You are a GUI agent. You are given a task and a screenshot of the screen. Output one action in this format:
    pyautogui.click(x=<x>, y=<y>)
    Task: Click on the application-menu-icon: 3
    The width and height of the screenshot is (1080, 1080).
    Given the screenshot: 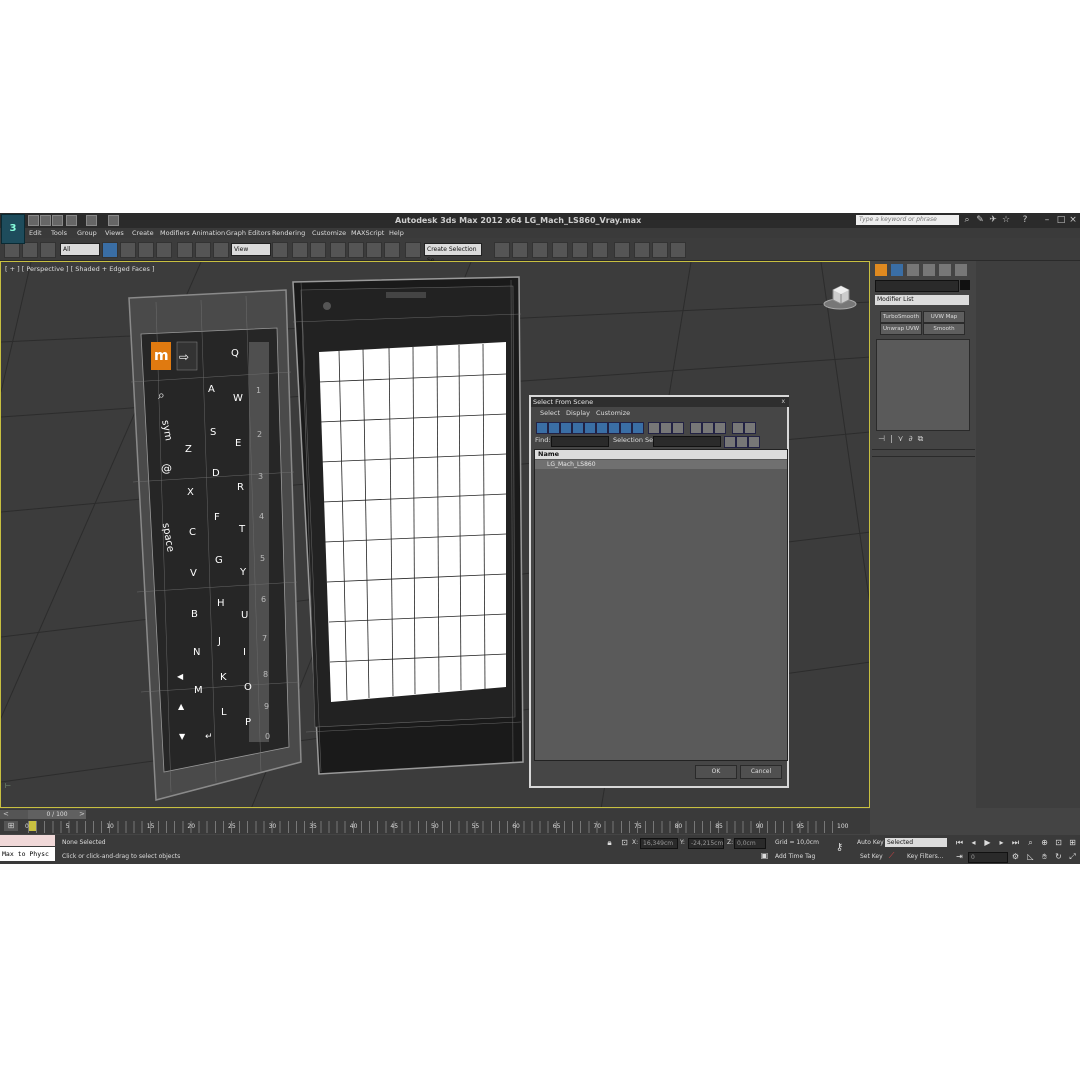 What is the action you would take?
    pyautogui.click(x=13, y=229)
    